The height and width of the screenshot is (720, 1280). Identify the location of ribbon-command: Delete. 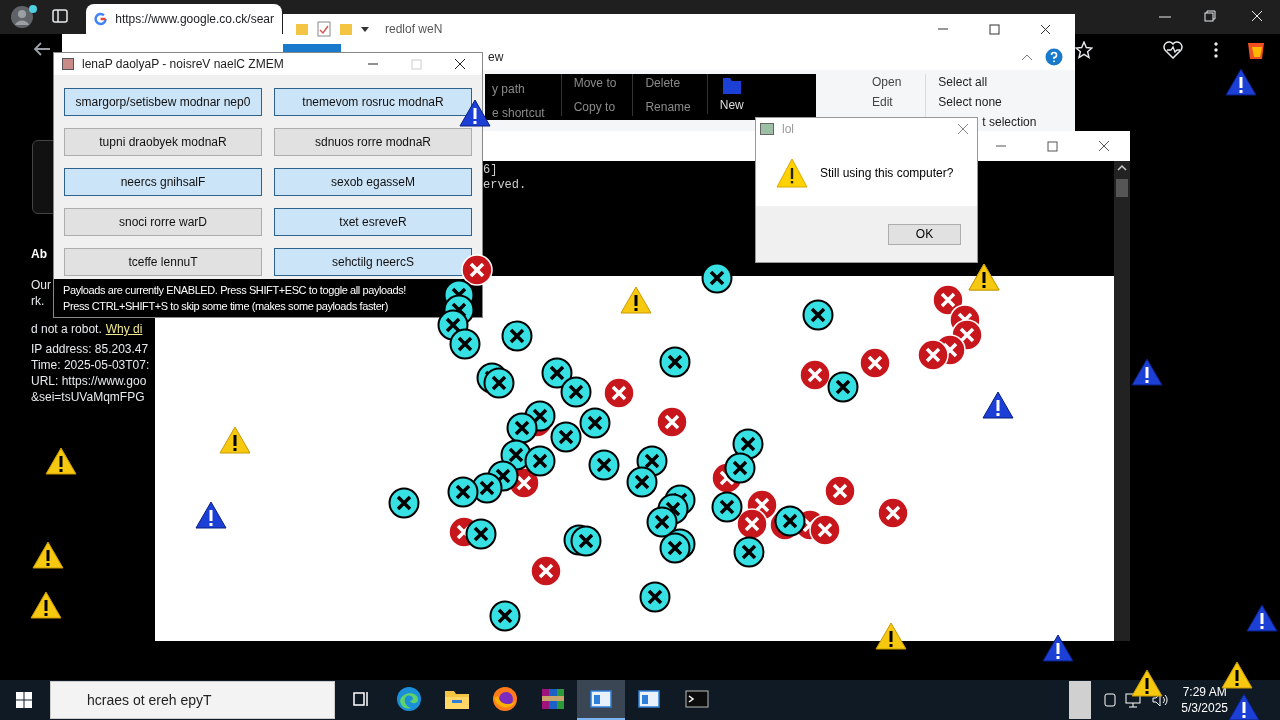
(668, 83).